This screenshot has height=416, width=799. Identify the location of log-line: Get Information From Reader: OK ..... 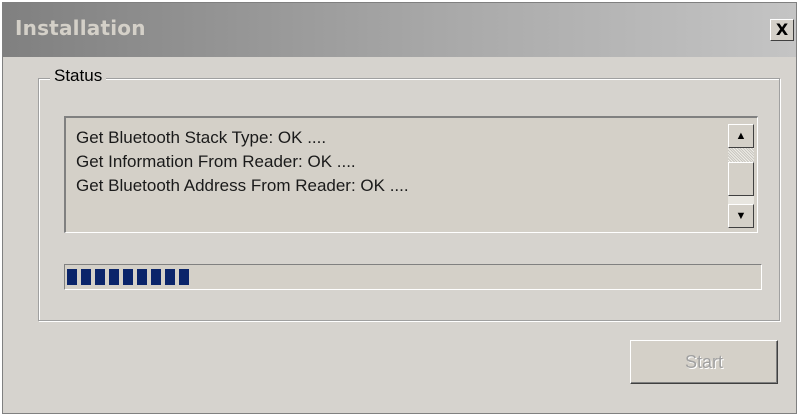
(216, 161).